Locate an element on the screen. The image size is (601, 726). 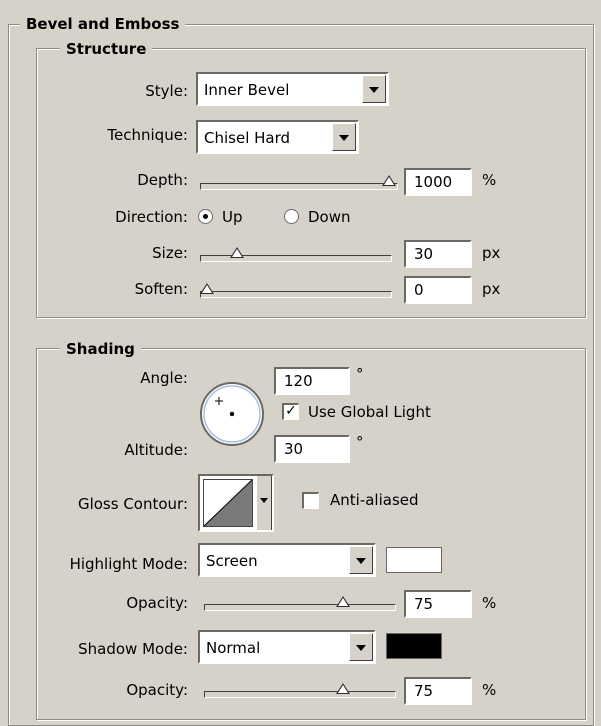
technique-select: Chisel Hard is located at coordinates (277, 137).